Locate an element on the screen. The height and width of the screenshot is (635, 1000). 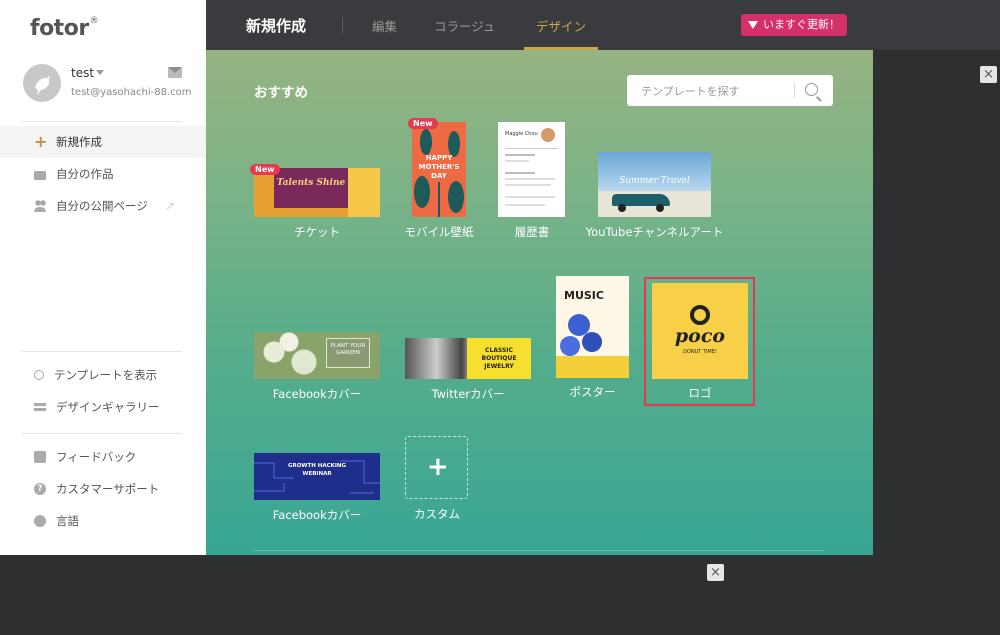
template-card-poster: MUSIC ポスター is located at coordinates (592, 339).